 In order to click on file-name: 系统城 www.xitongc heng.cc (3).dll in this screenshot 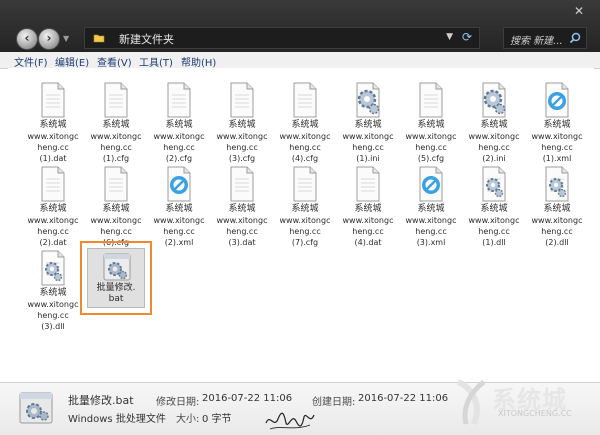, I will do `click(53, 309)`.